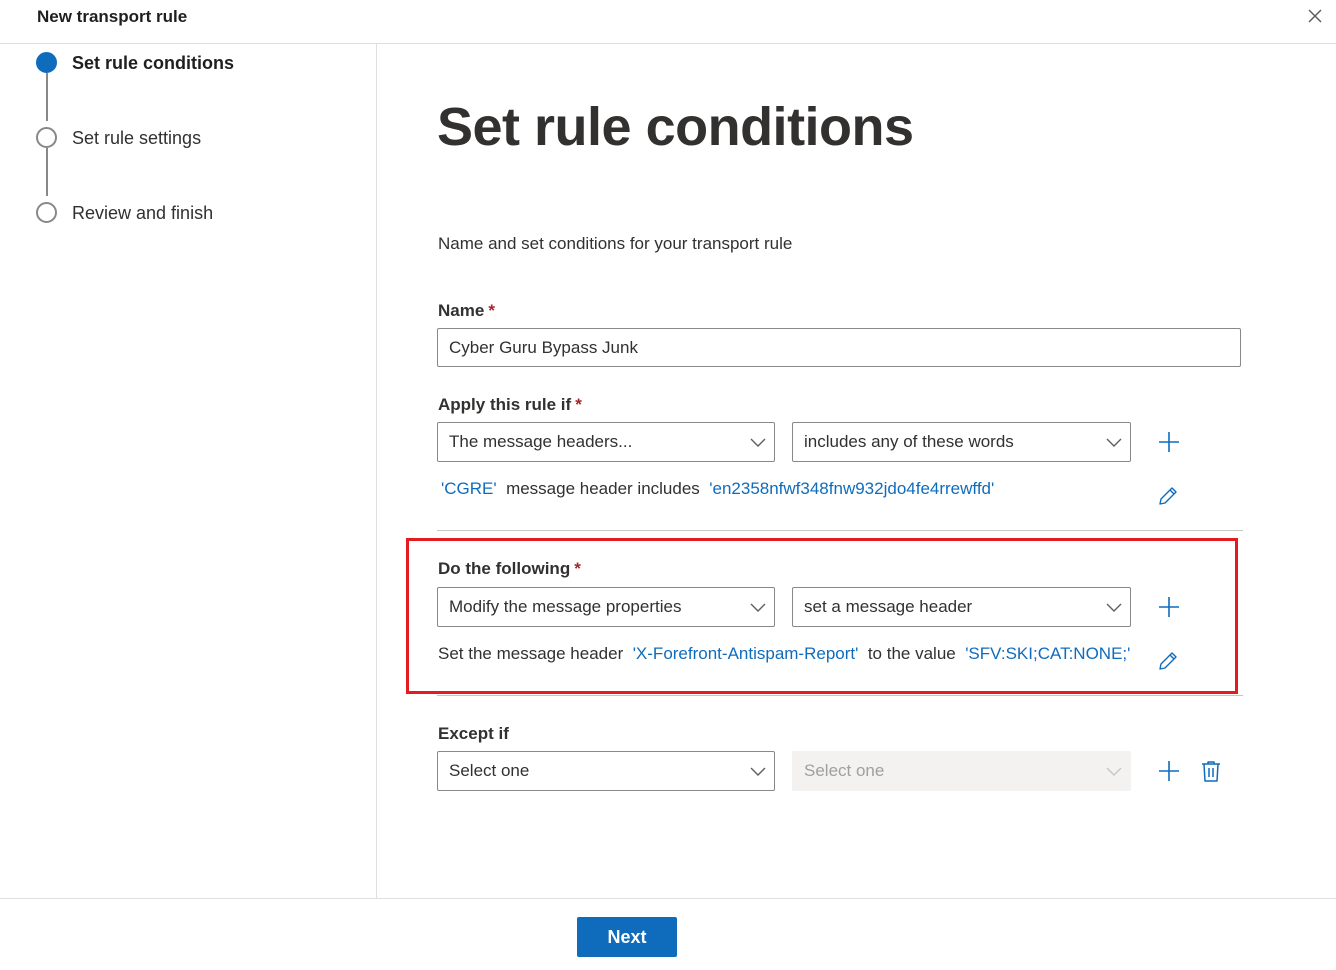 This screenshot has height=970, width=1336. What do you see at coordinates (606, 771) in the screenshot?
I see `except-condition-dropdown: Select one` at bounding box center [606, 771].